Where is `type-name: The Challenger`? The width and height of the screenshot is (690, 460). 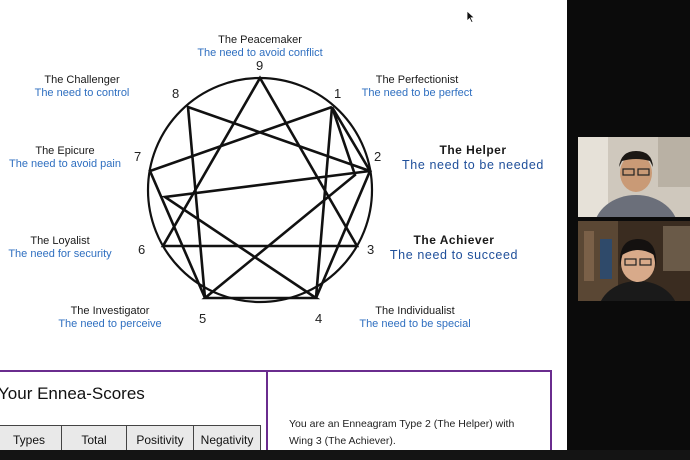
type-name: The Challenger is located at coordinates (82, 80).